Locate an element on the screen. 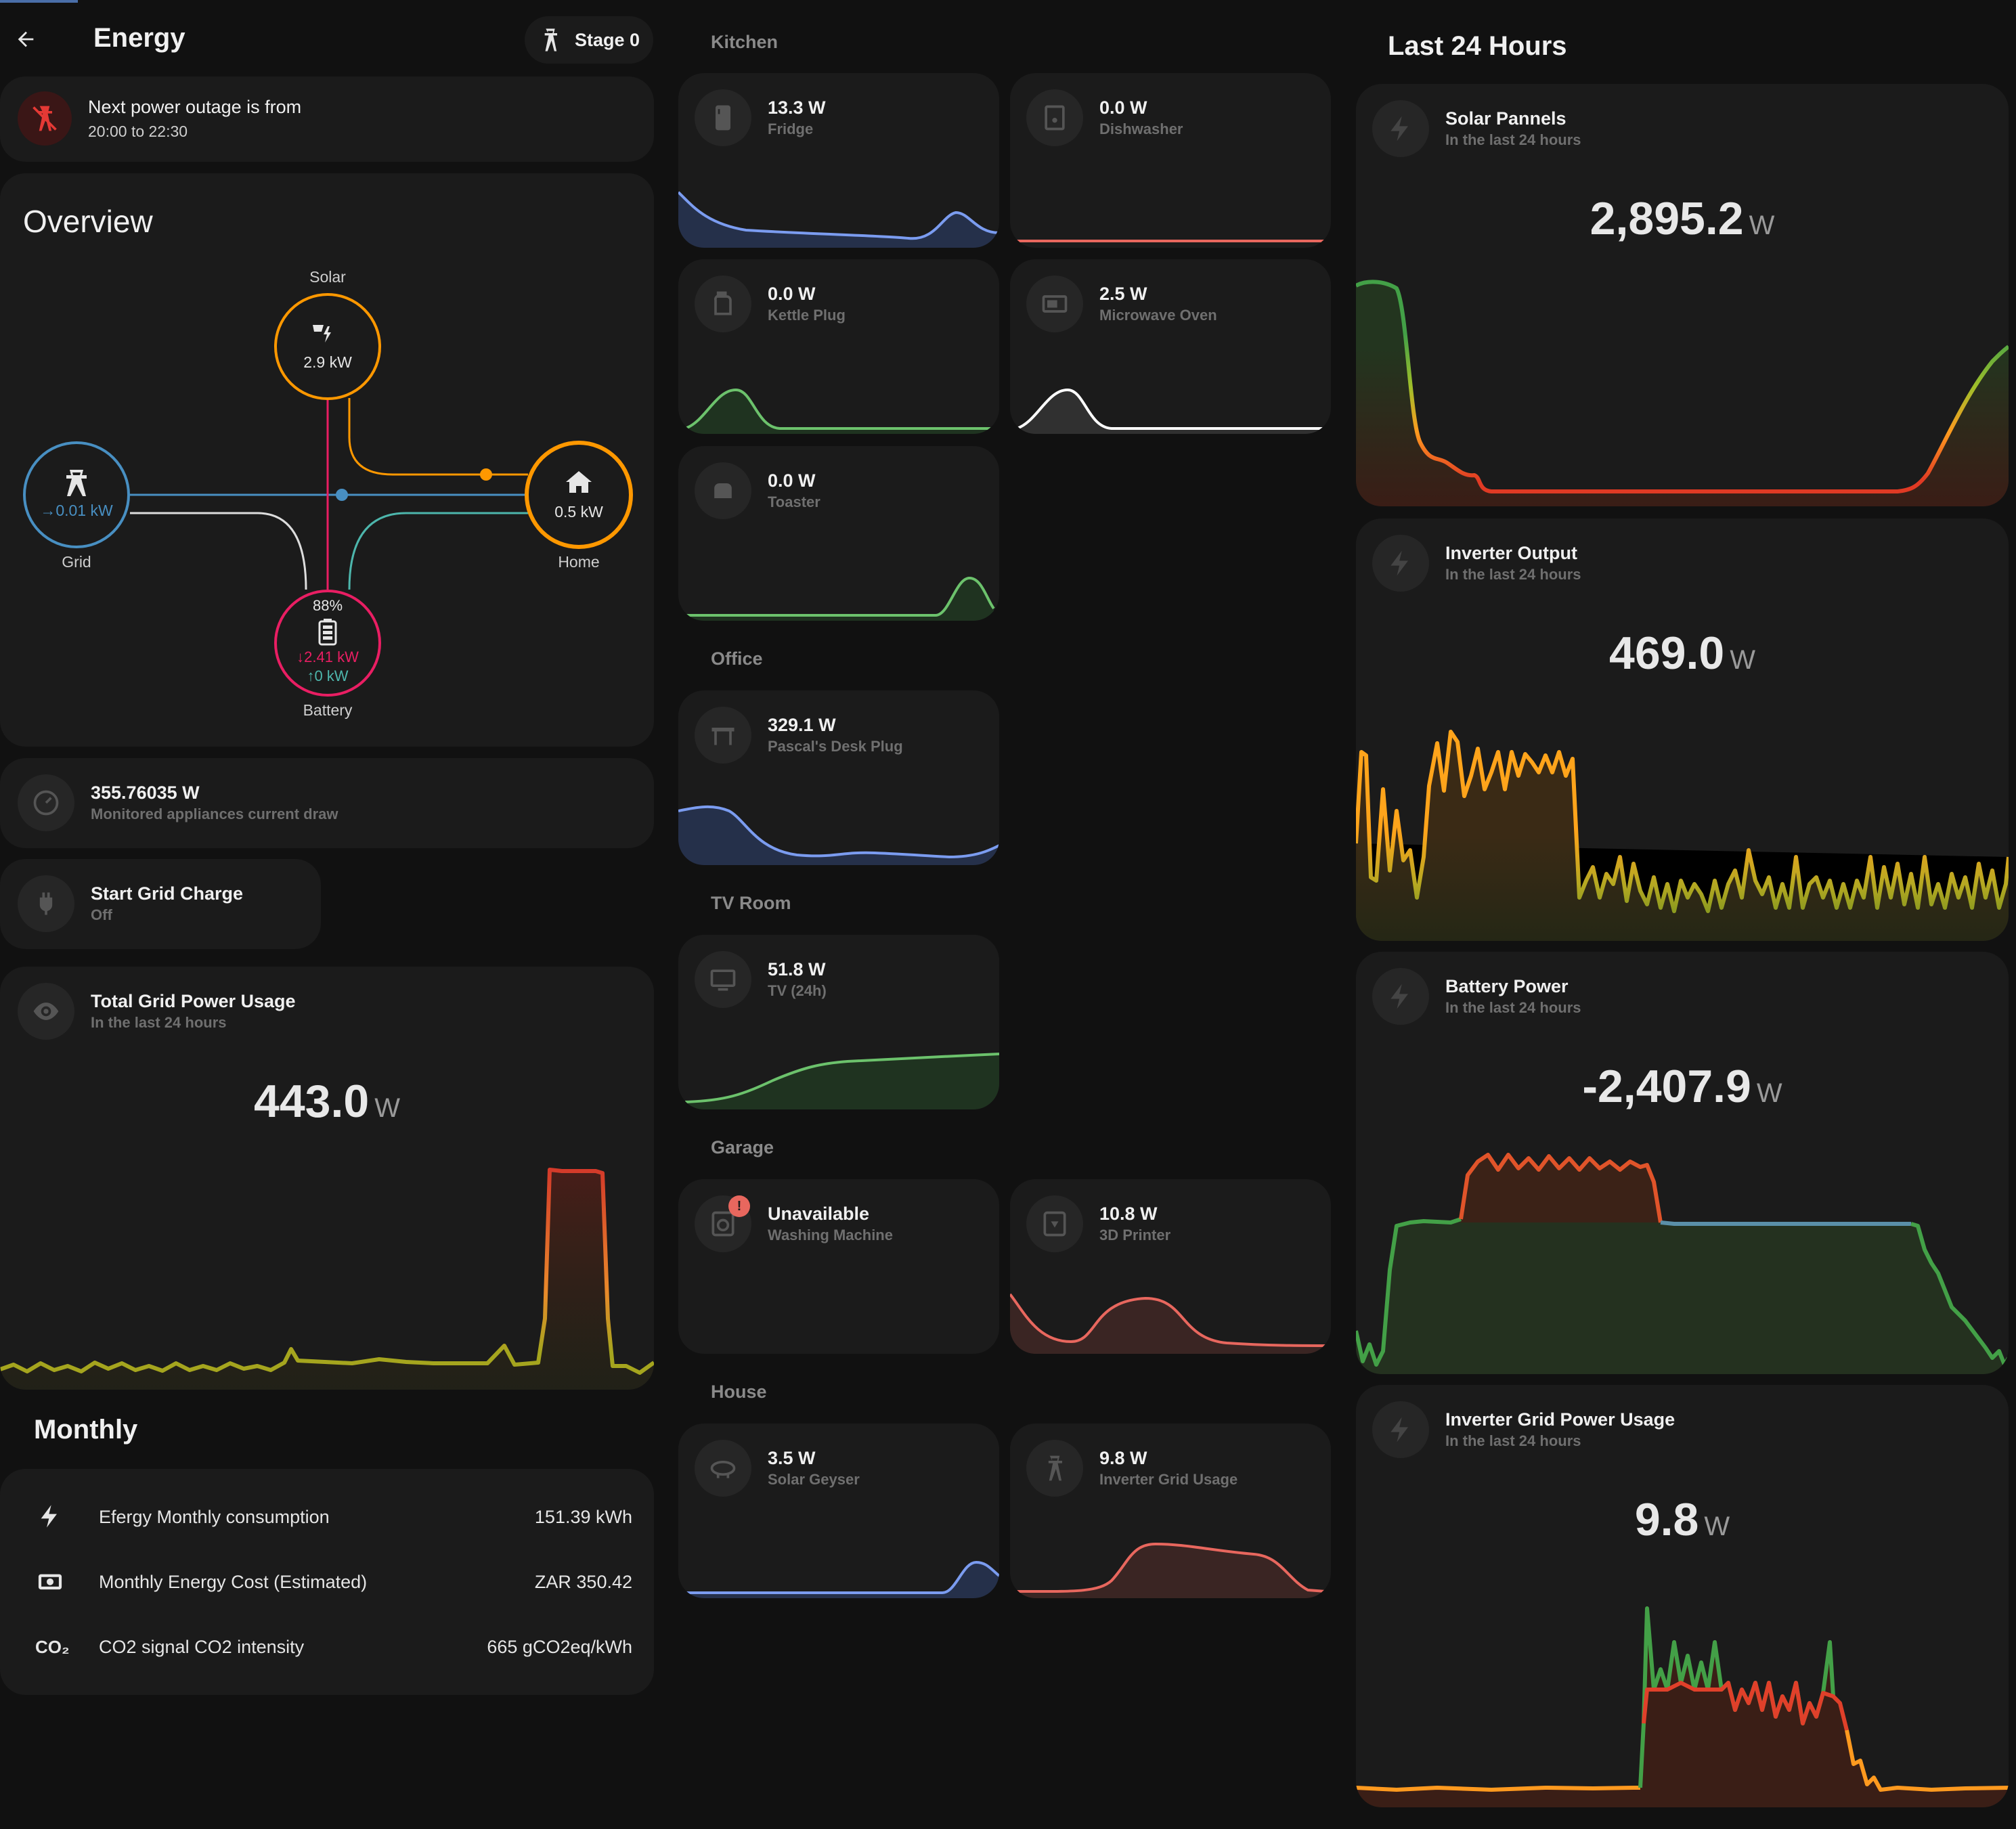 The width and height of the screenshot is (2016, 1829). room-label-tv-room: TV Room is located at coordinates (751, 903).